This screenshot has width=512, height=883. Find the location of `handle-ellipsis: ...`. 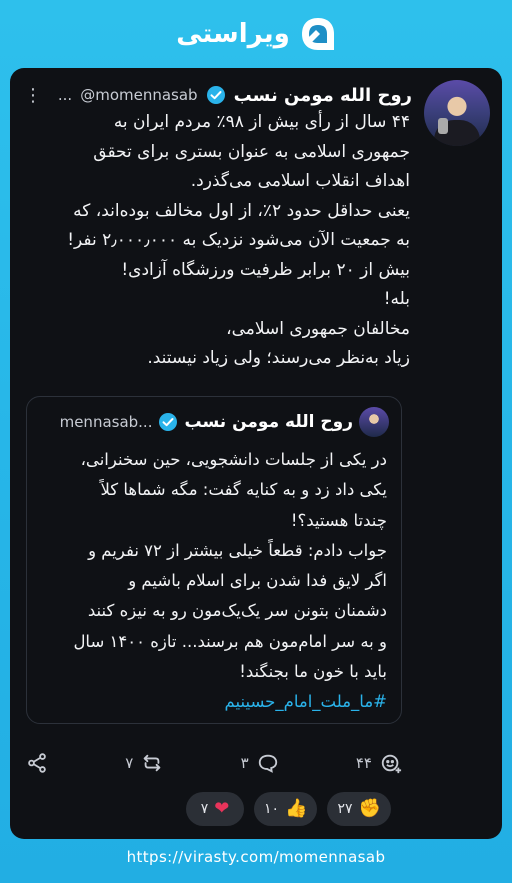

handle-ellipsis: ... is located at coordinates (65, 95).